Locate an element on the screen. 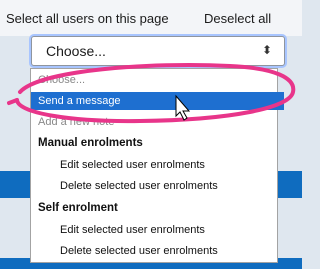  deselect-all-link: Deselect all is located at coordinates (237, 18).